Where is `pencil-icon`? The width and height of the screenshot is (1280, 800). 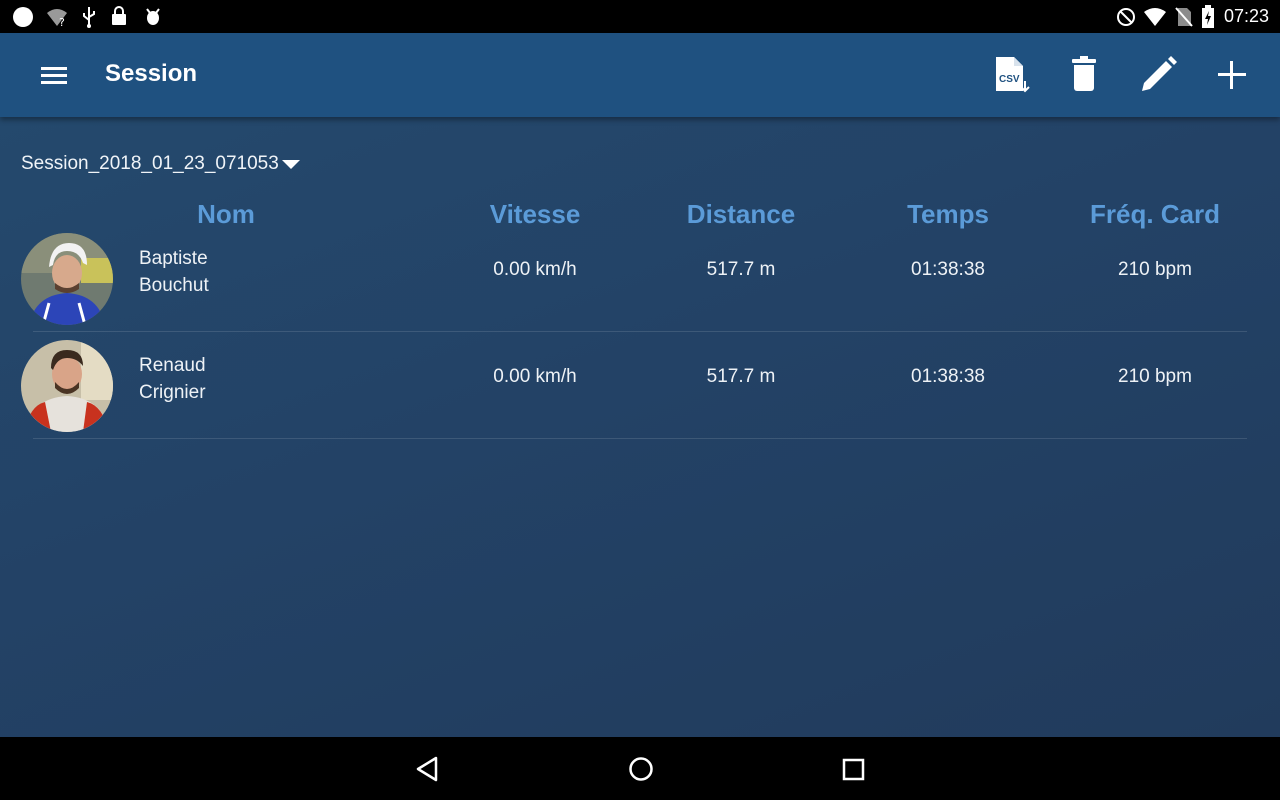
pencil-icon is located at coordinates (1159, 73).